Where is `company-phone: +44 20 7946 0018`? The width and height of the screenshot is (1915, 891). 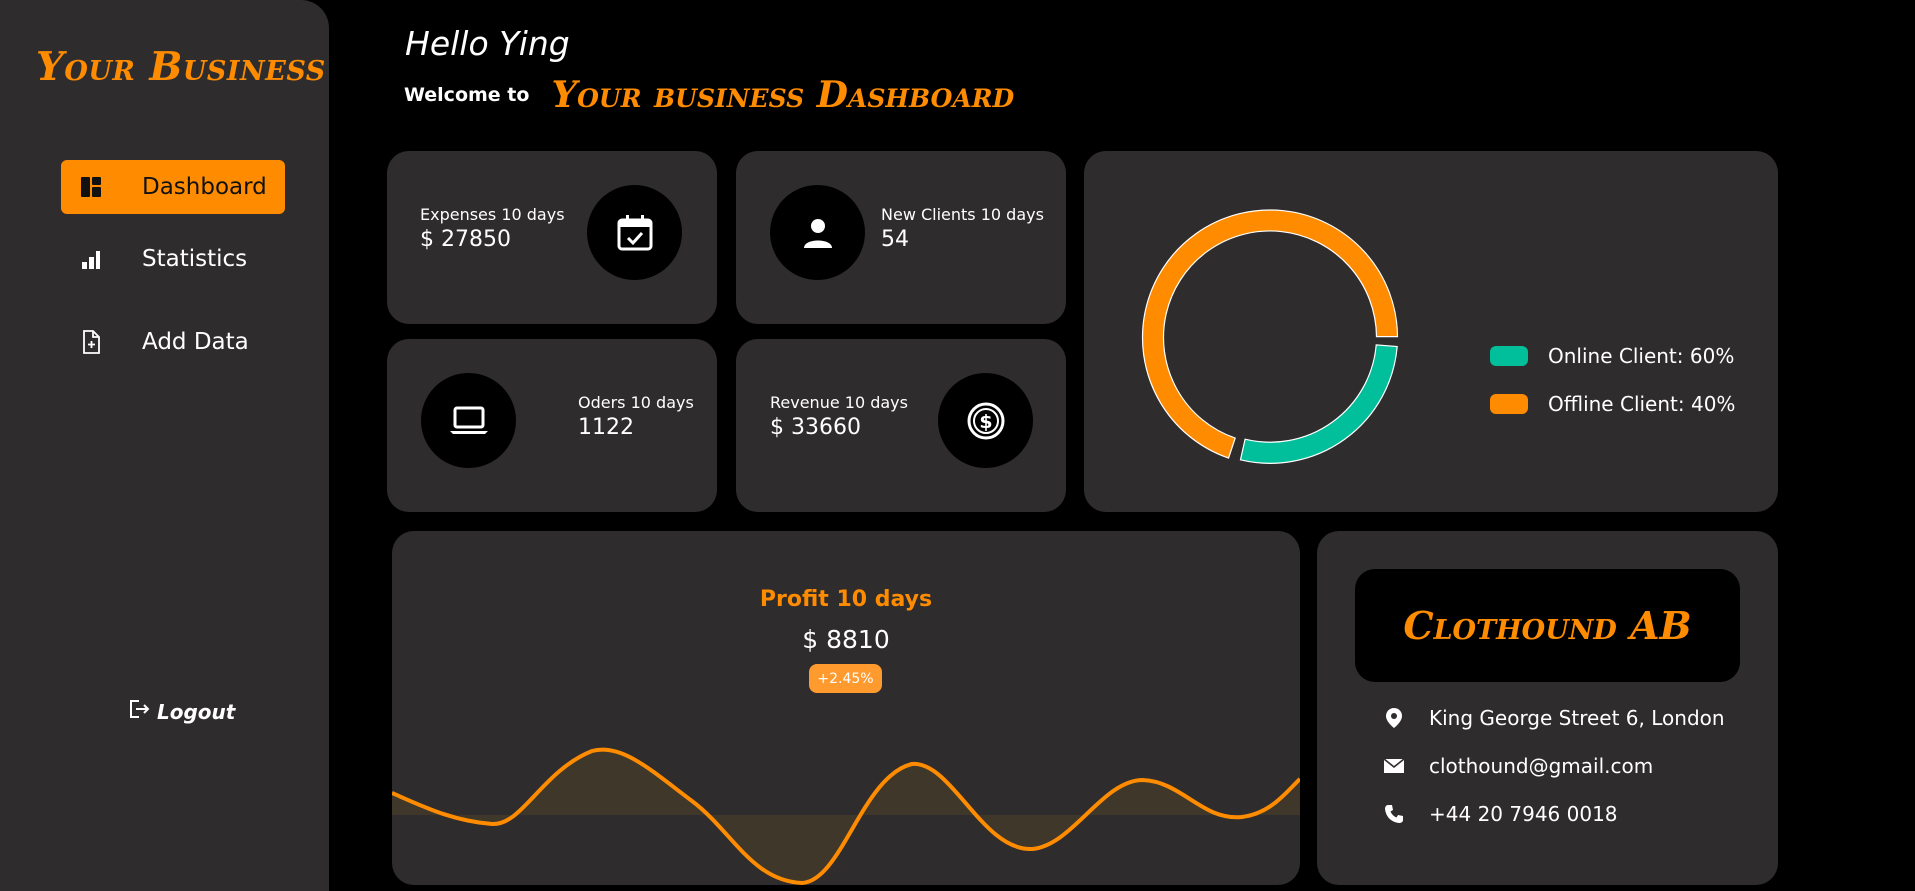
company-phone: +44 20 7946 0018 is located at coordinates (1523, 814).